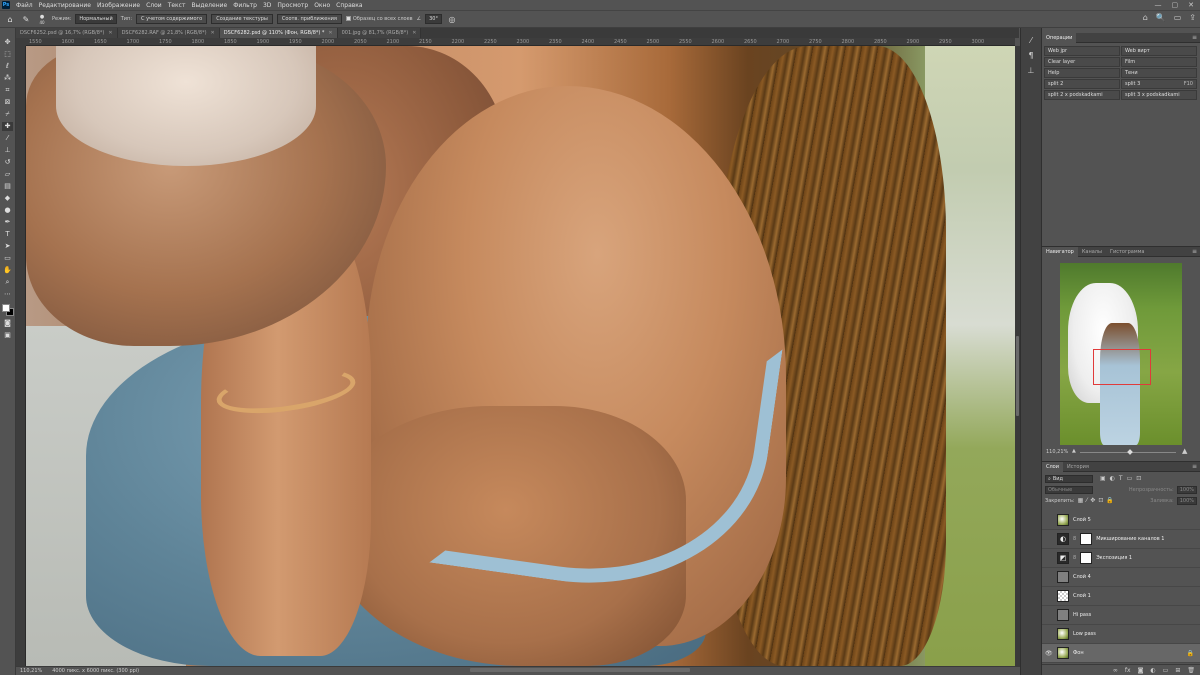 Image resolution: width=1200 pixels, height=675 pixels. I want to click on lock-position-icon: ✥, so click(1092, 500).